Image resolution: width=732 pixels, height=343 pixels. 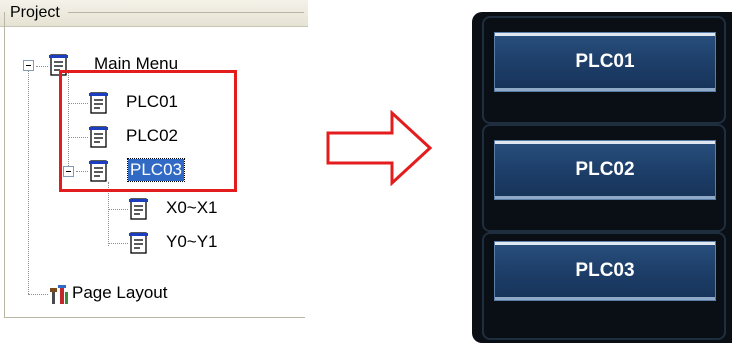 What do you see at coordinates (28, 65) in the screenshot?
I see `collapse-toggle-main-menu` at bounding box center [28, 65].